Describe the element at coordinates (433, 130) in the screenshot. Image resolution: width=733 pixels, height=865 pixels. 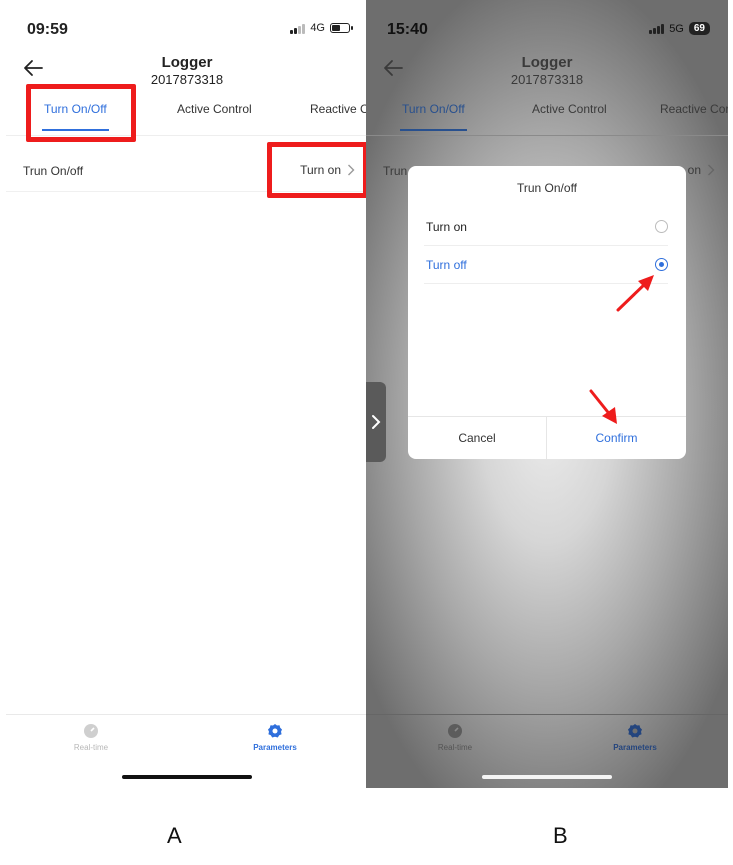
I see `tab-underline` at that location.